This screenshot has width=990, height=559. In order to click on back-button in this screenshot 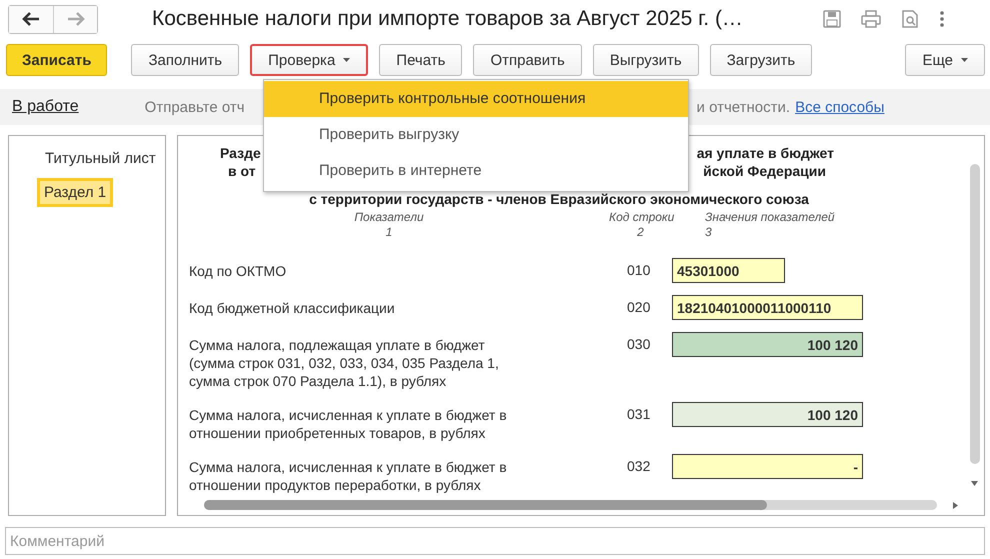, I will do `click(31, 19)`.